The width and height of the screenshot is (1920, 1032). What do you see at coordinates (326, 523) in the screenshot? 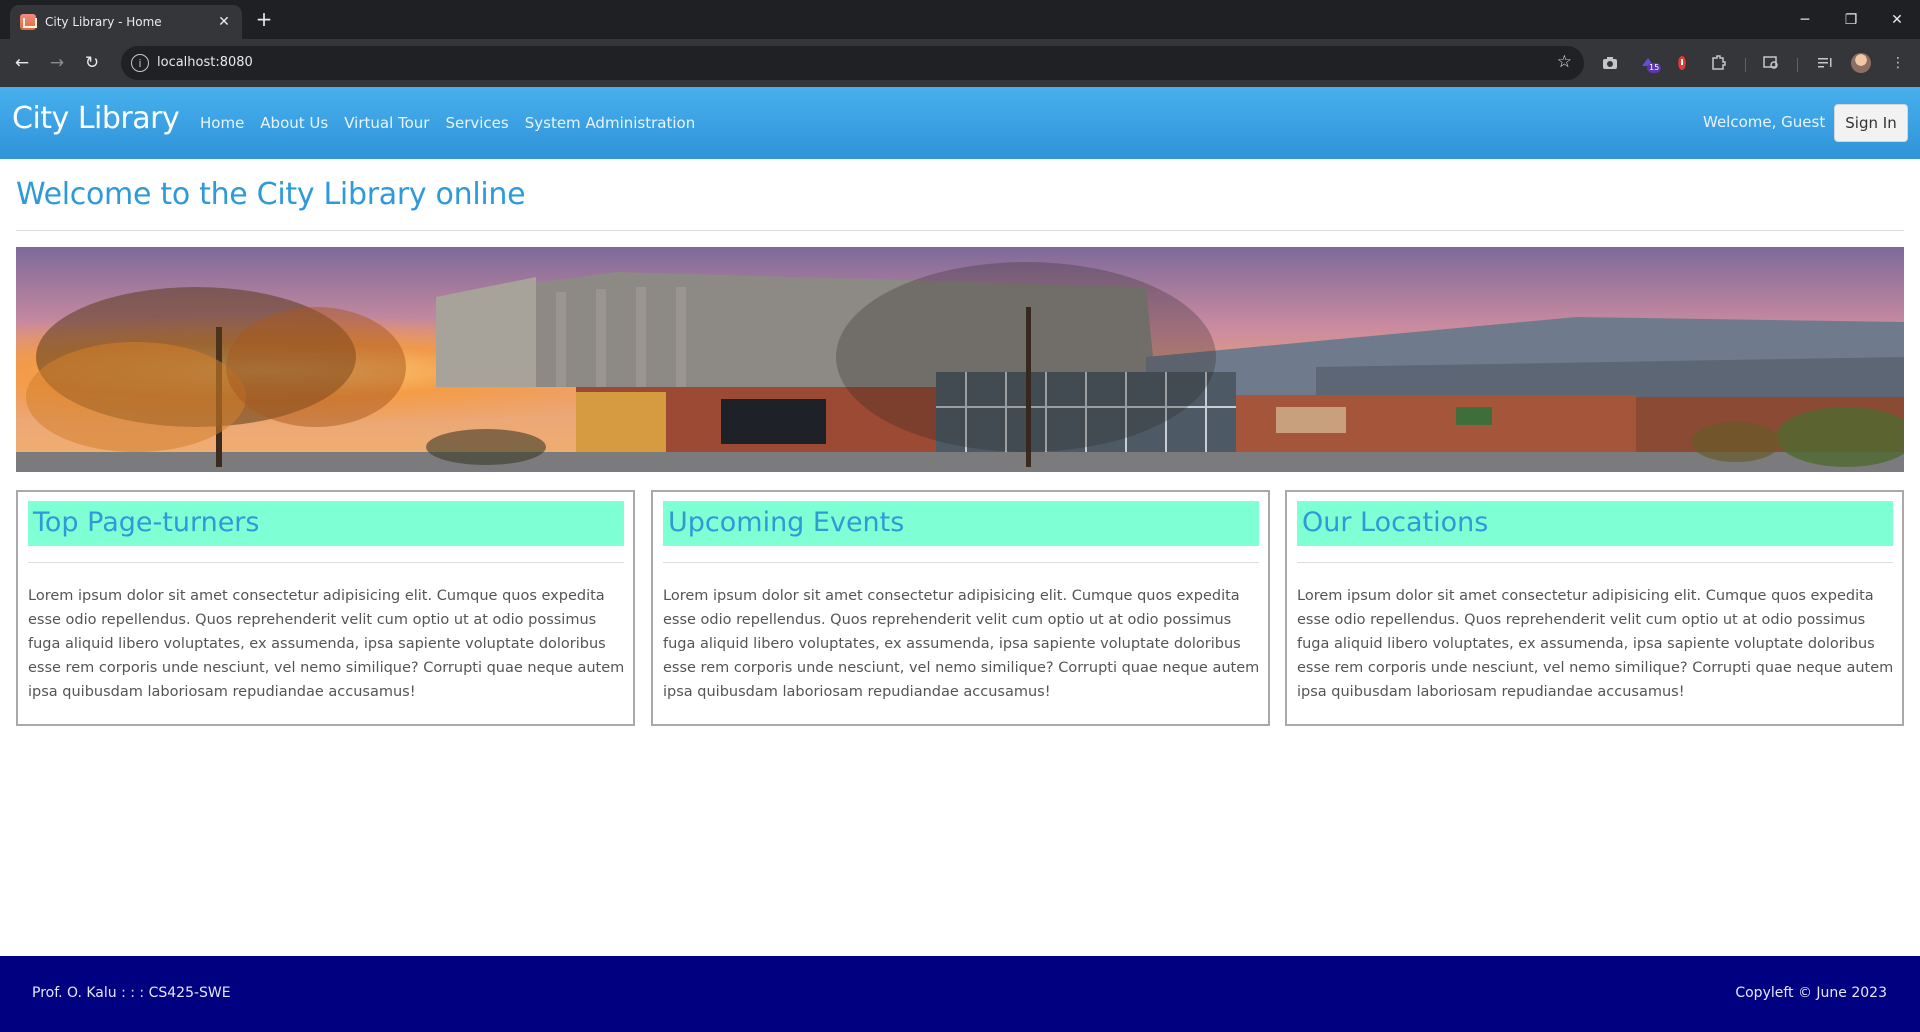
I see `card-heading: Top Page-turners` at bounding box center [326, 523].